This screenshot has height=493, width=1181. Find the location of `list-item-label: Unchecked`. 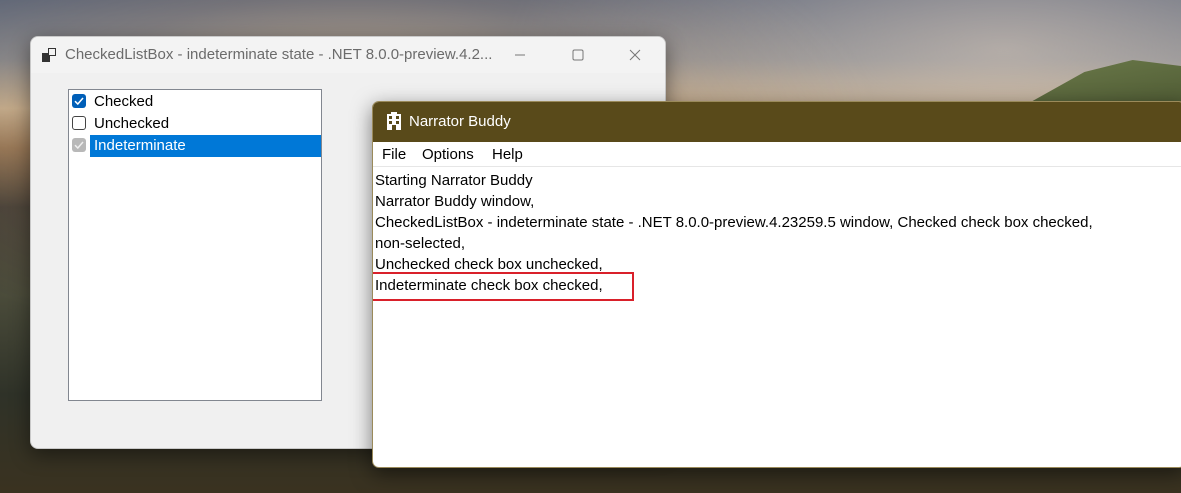

list-item-label: Unchecked is located at coordinates (132, 123).